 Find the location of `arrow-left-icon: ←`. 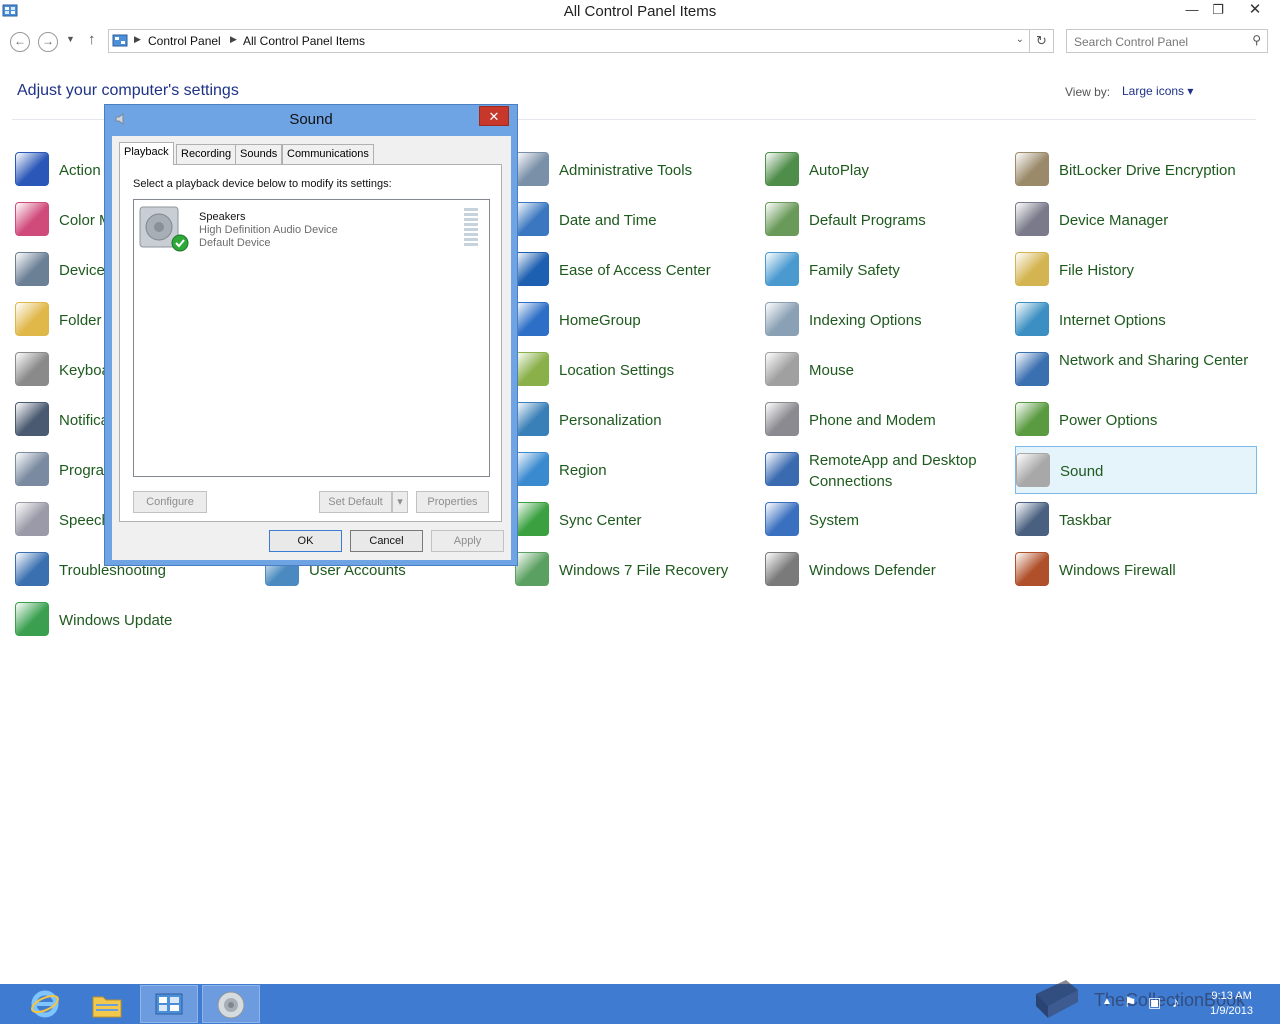

arrow-left-icon: ← is located at coordinates (20, 41).